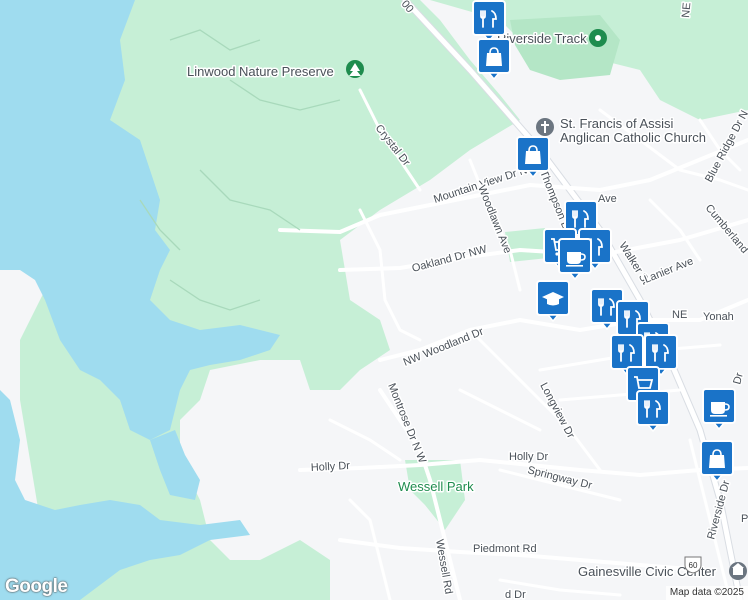  What do you see at coordinates (617, 123) in the screenshot?
I see `st-francis-label-1: St. Francis of Assisi` at bounding box center [617, 123].